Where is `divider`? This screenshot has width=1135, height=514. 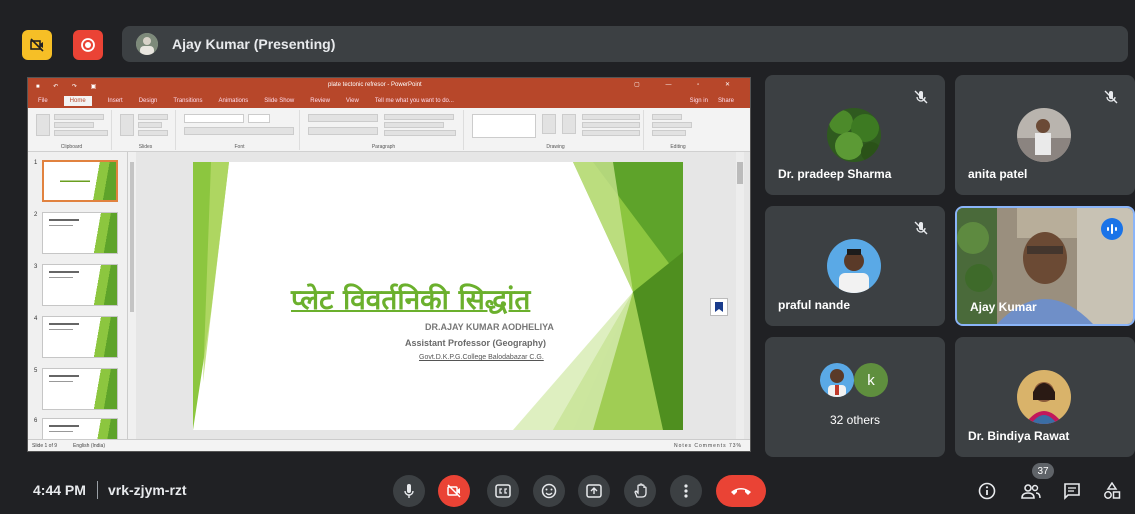 divider is located at coordinates (97, 490).